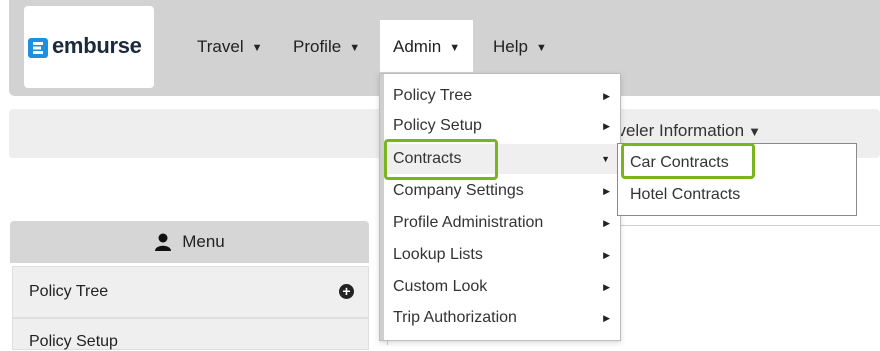 This screenshot has width=880, height=351. What do you see at coordinates (688, 161) in the screenshot?
I see `car-contracts-highlight-box` at bounding box center [688, 161].